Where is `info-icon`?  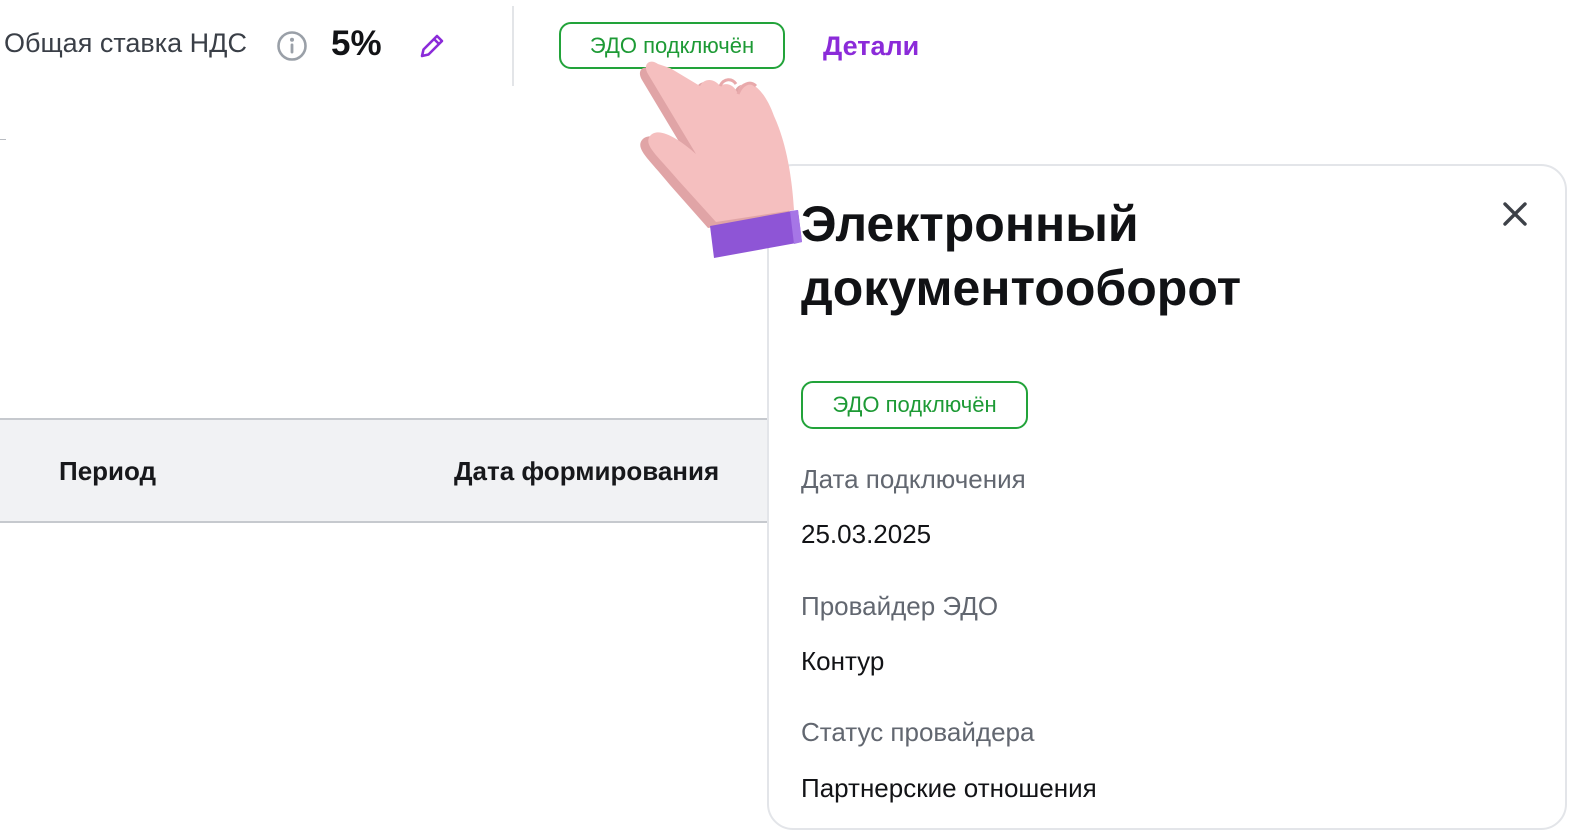
info-icon is located at coordinates (292, 46).